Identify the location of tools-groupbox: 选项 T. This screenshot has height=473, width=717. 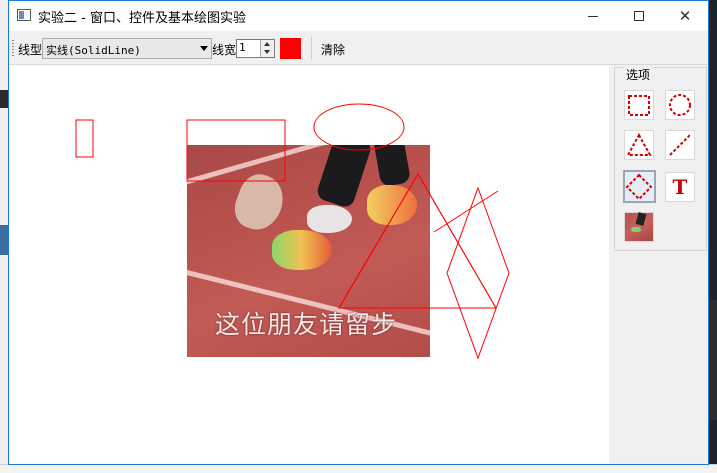
(660, 158).